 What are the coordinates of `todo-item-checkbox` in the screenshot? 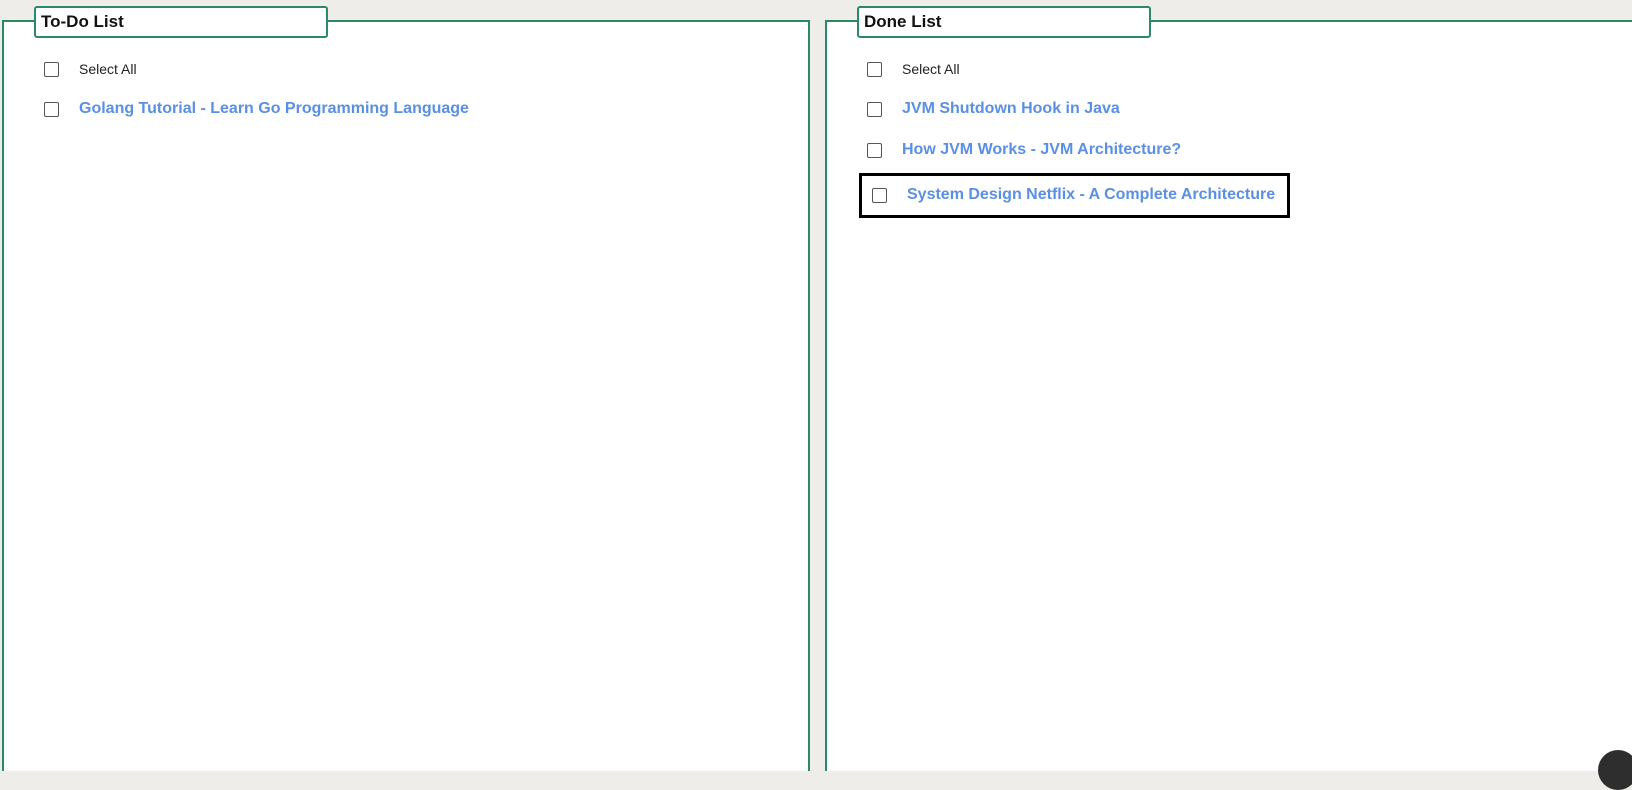 It's located at (51, 109).